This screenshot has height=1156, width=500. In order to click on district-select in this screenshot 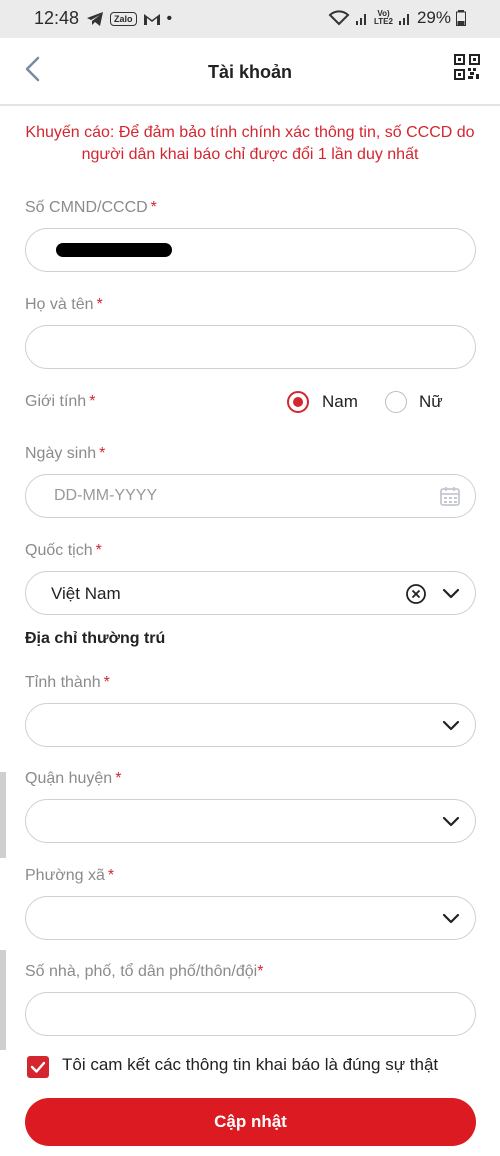, I will do `click(250, 821)`.